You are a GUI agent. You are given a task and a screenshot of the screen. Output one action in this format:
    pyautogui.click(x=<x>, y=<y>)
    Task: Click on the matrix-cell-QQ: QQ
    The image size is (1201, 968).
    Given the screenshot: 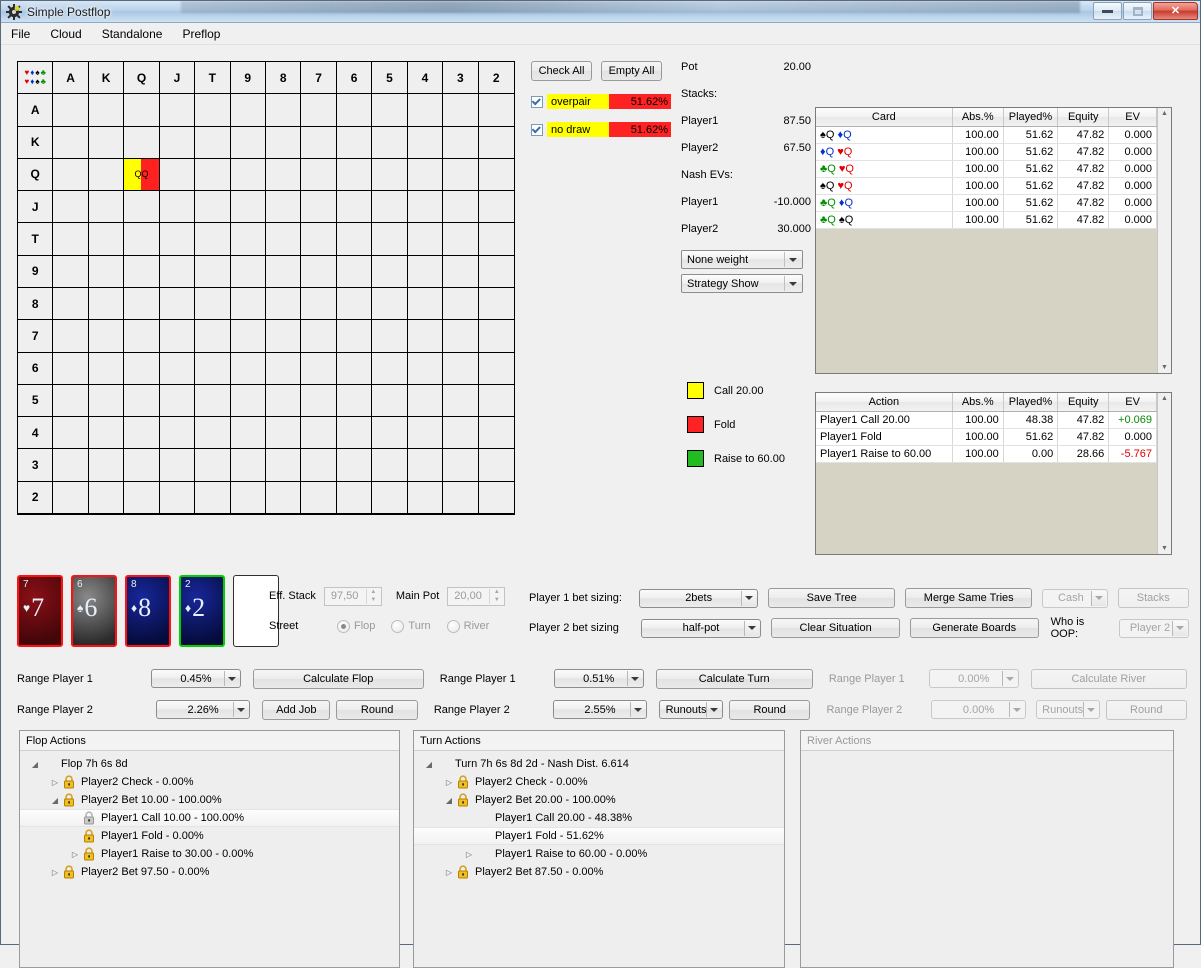 What is the action you would take?
    pyautogui.click(x=142, y=175)
    